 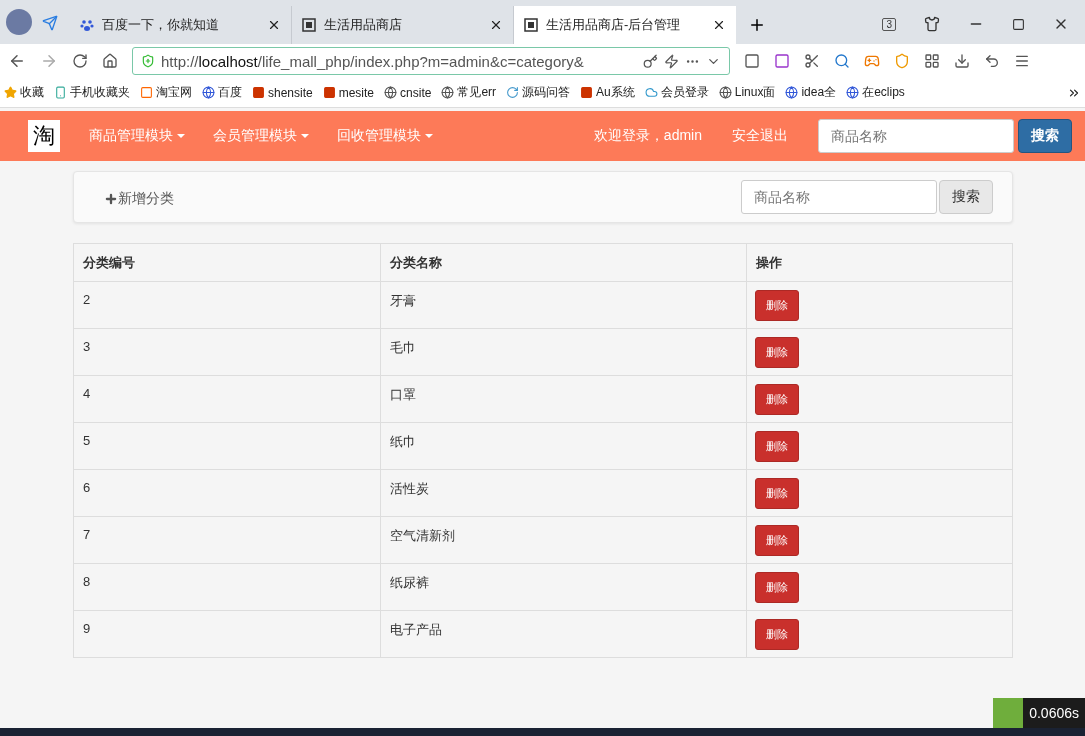 I want to click on plus-icon, so click(x=111, y=199).